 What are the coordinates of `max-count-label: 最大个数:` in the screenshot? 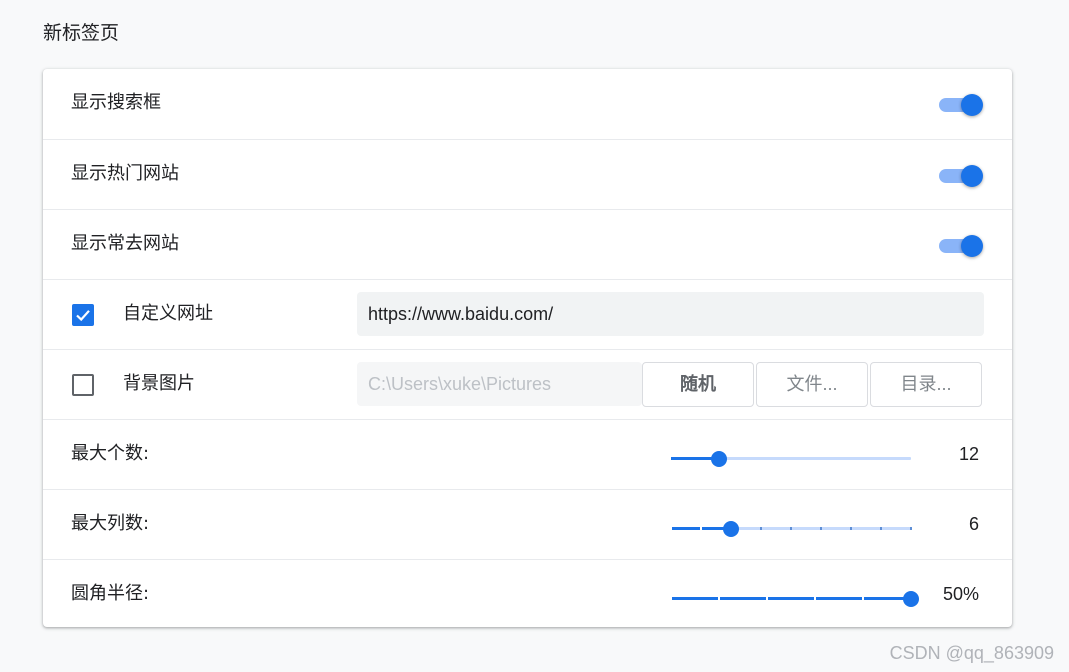 It's located at (110, 453).